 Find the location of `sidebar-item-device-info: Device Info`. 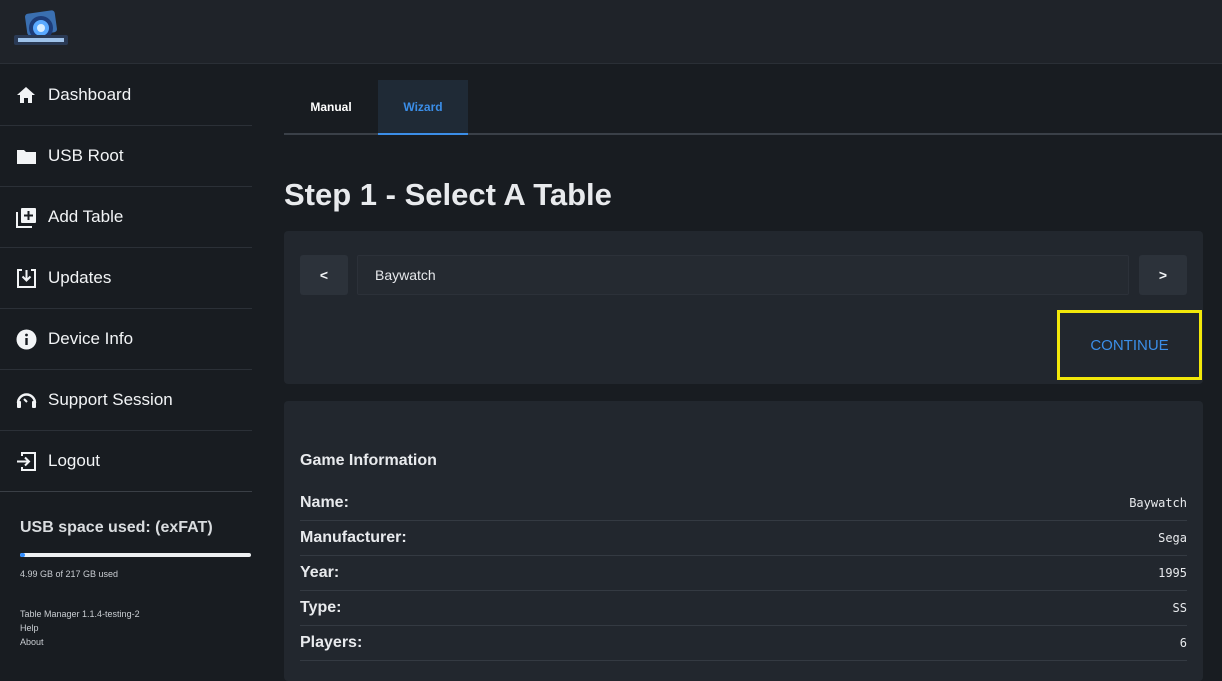

sidebar-item-device-info: Device Info is located at coordinates (126, 339).